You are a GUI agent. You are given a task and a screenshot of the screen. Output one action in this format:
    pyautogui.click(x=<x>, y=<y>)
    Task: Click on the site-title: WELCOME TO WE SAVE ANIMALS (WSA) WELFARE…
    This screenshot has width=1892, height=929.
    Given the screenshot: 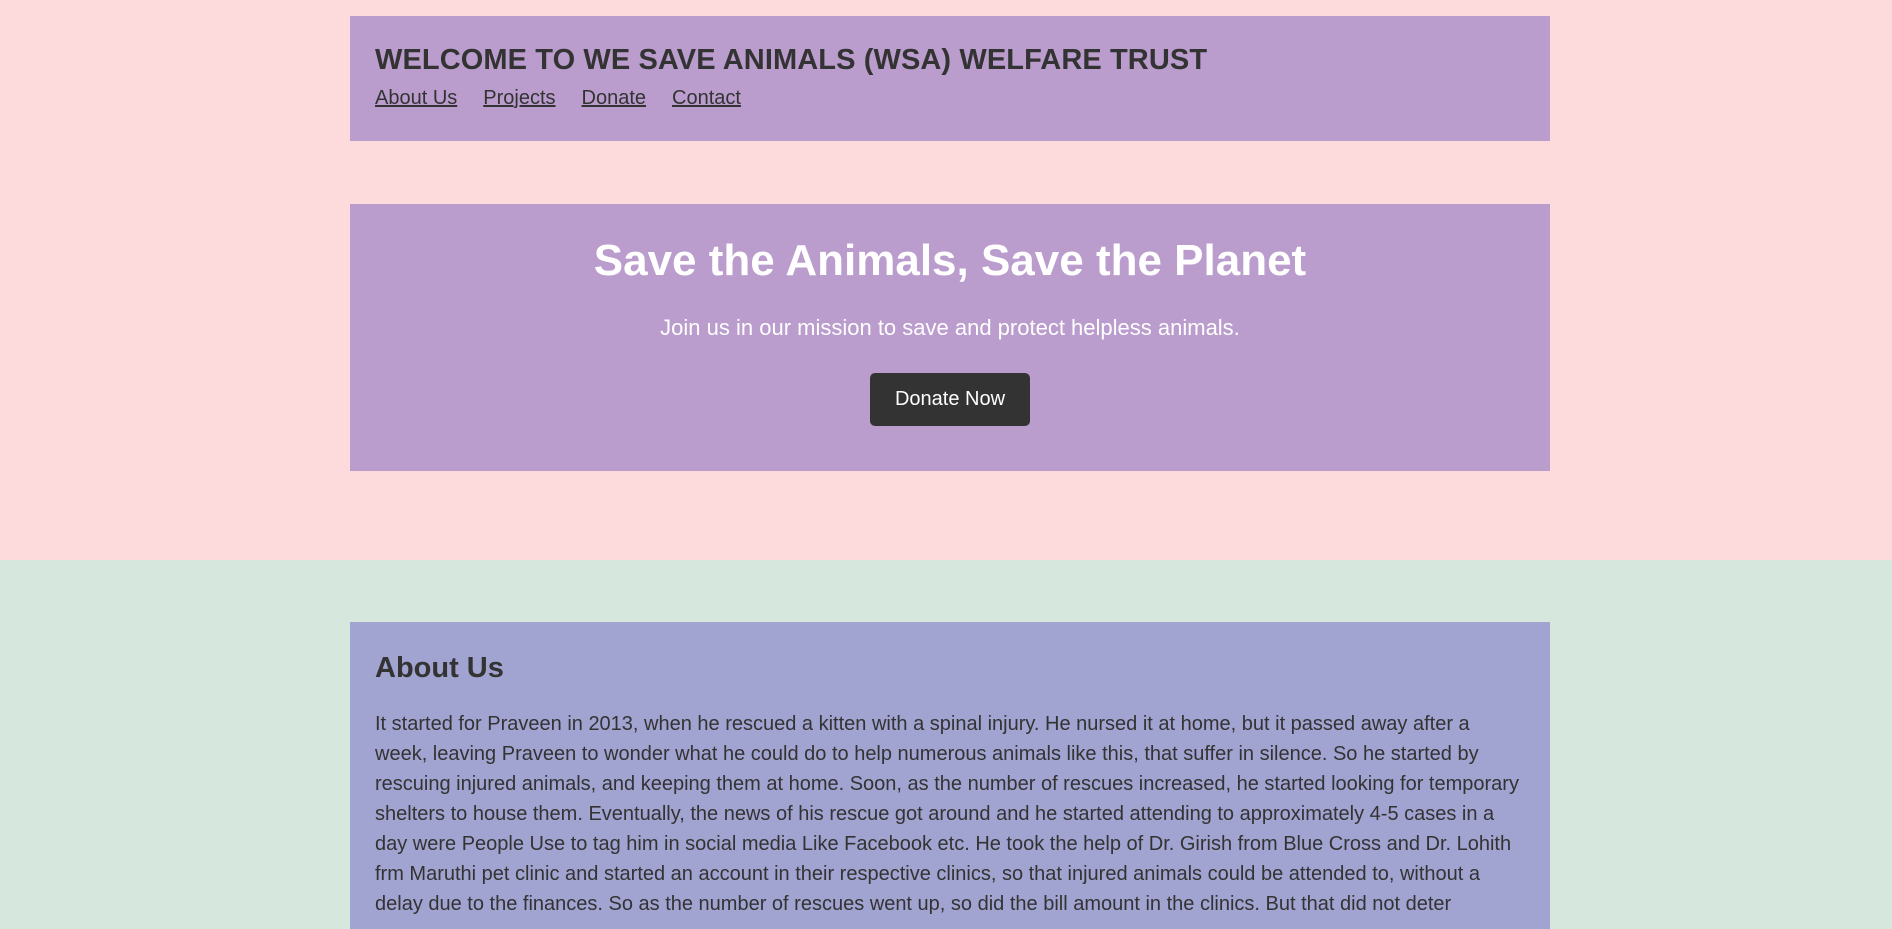 What is the action you would take?
    pyautogui.click(x=791, y=60)
    